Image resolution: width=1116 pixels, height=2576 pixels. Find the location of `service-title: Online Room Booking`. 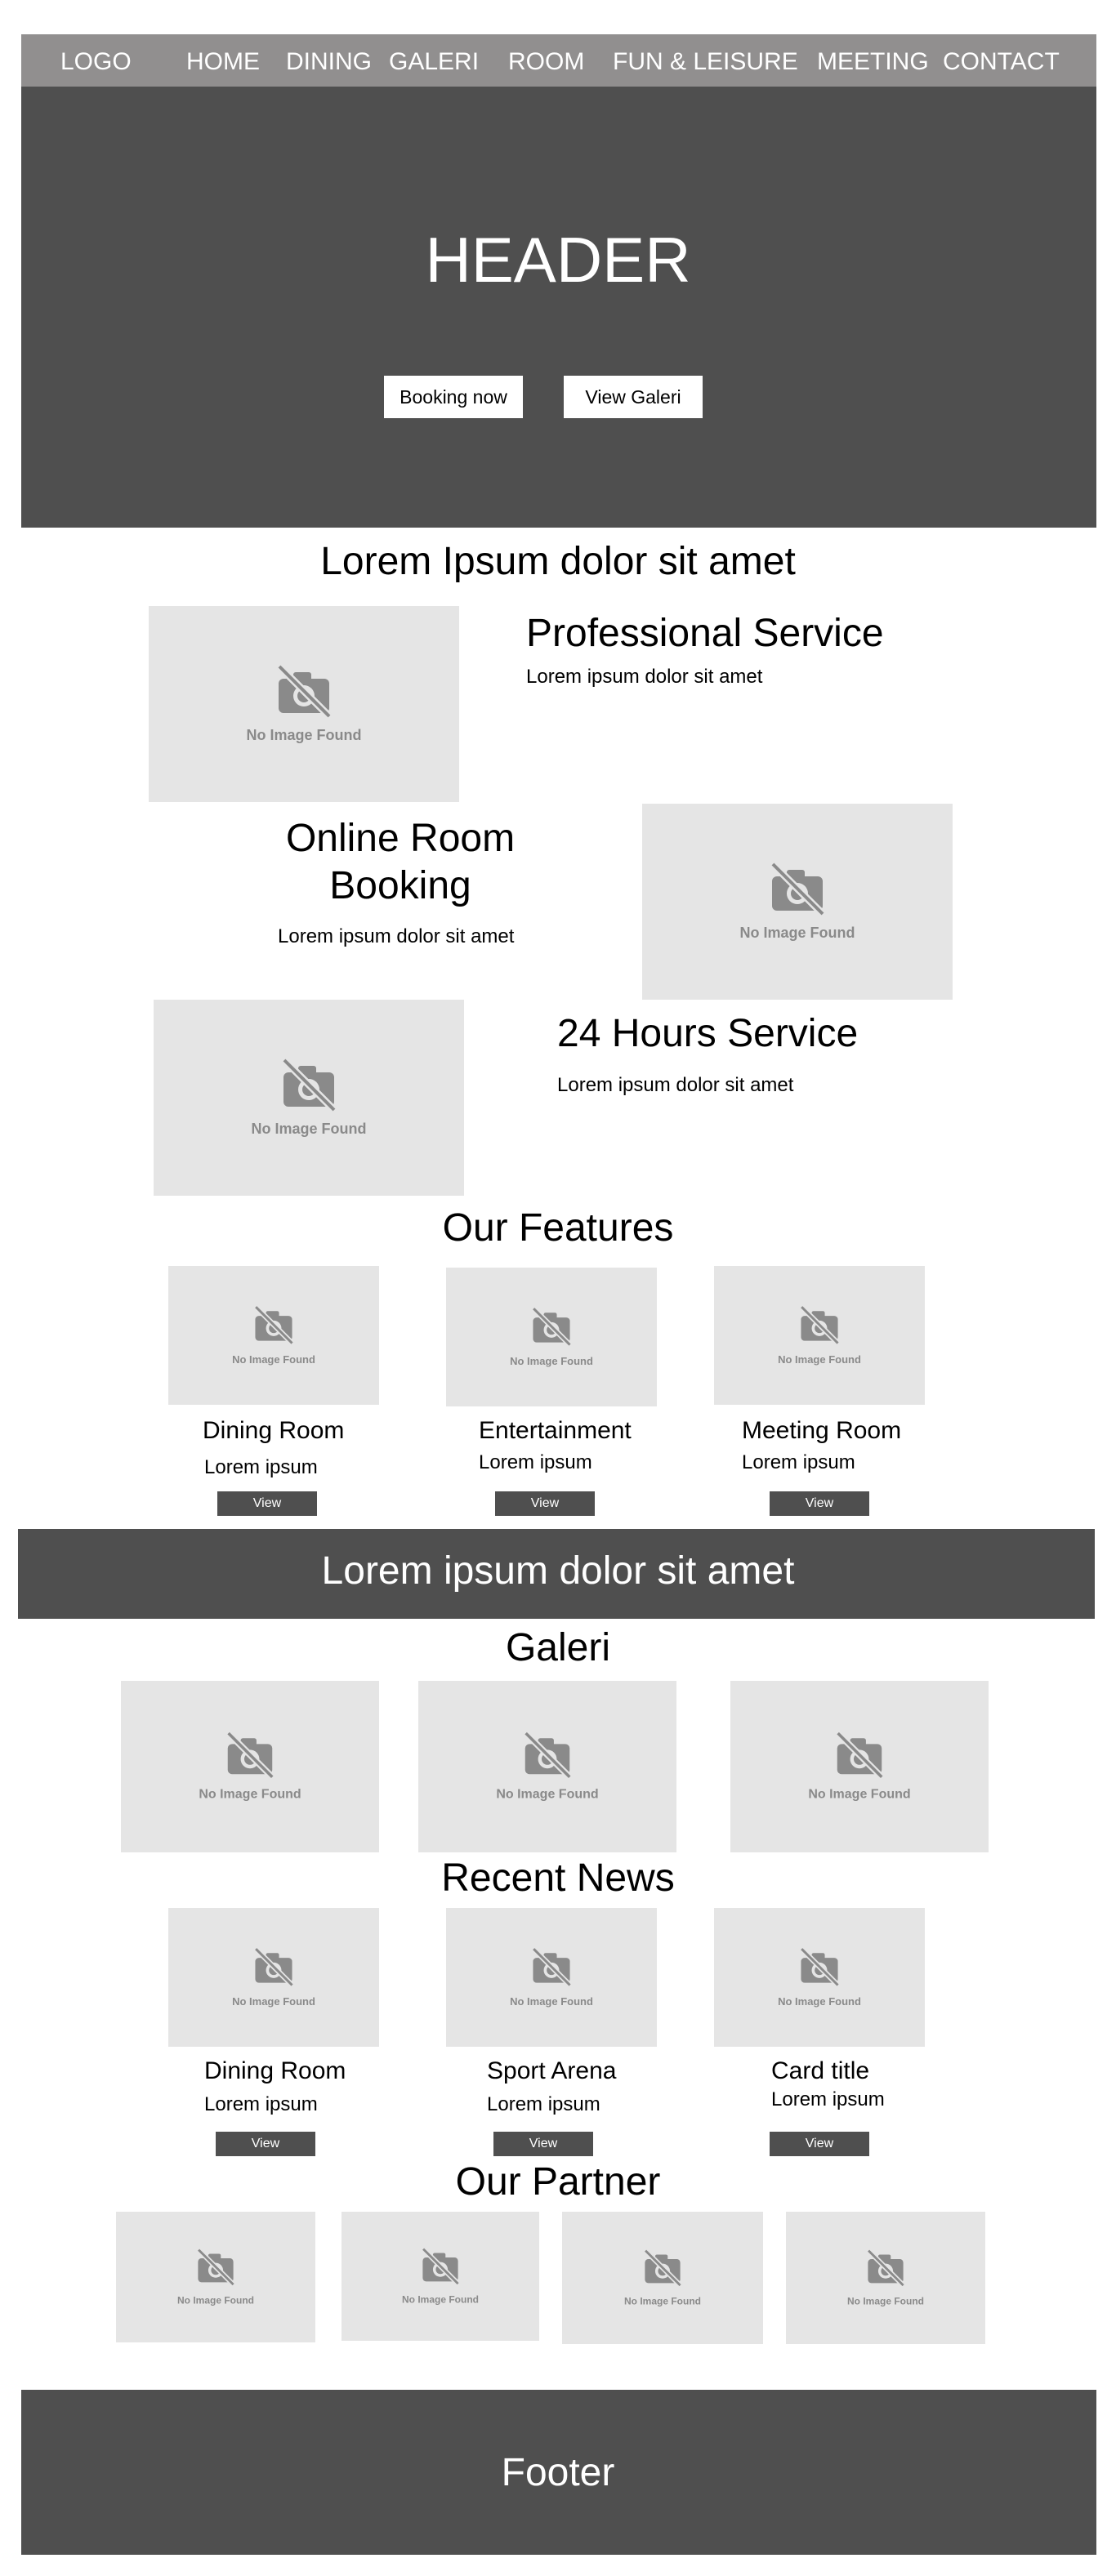

service-title: Online Room Booking is located at coordinates (400, 862).